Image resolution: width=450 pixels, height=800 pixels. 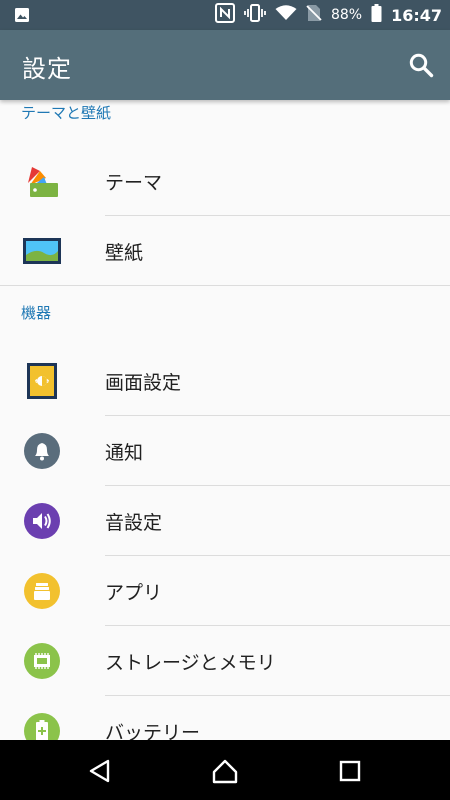 I want to click on back-icon, so click(x=100, y=771).